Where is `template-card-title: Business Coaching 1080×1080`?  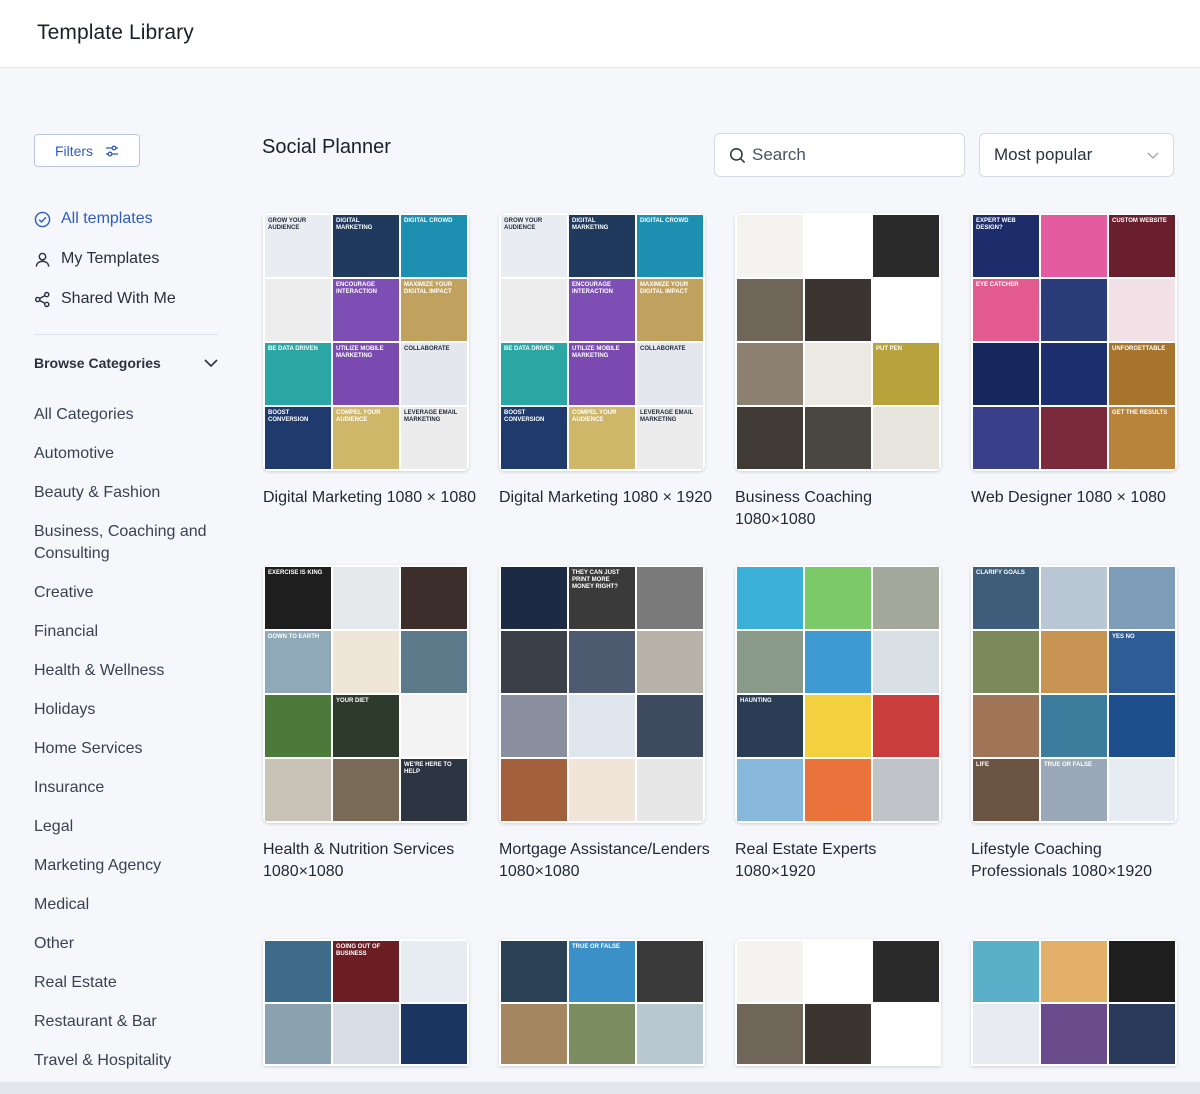 template-card-title: Business Coaching 1080×1080 is located at coordinates (842, 509).